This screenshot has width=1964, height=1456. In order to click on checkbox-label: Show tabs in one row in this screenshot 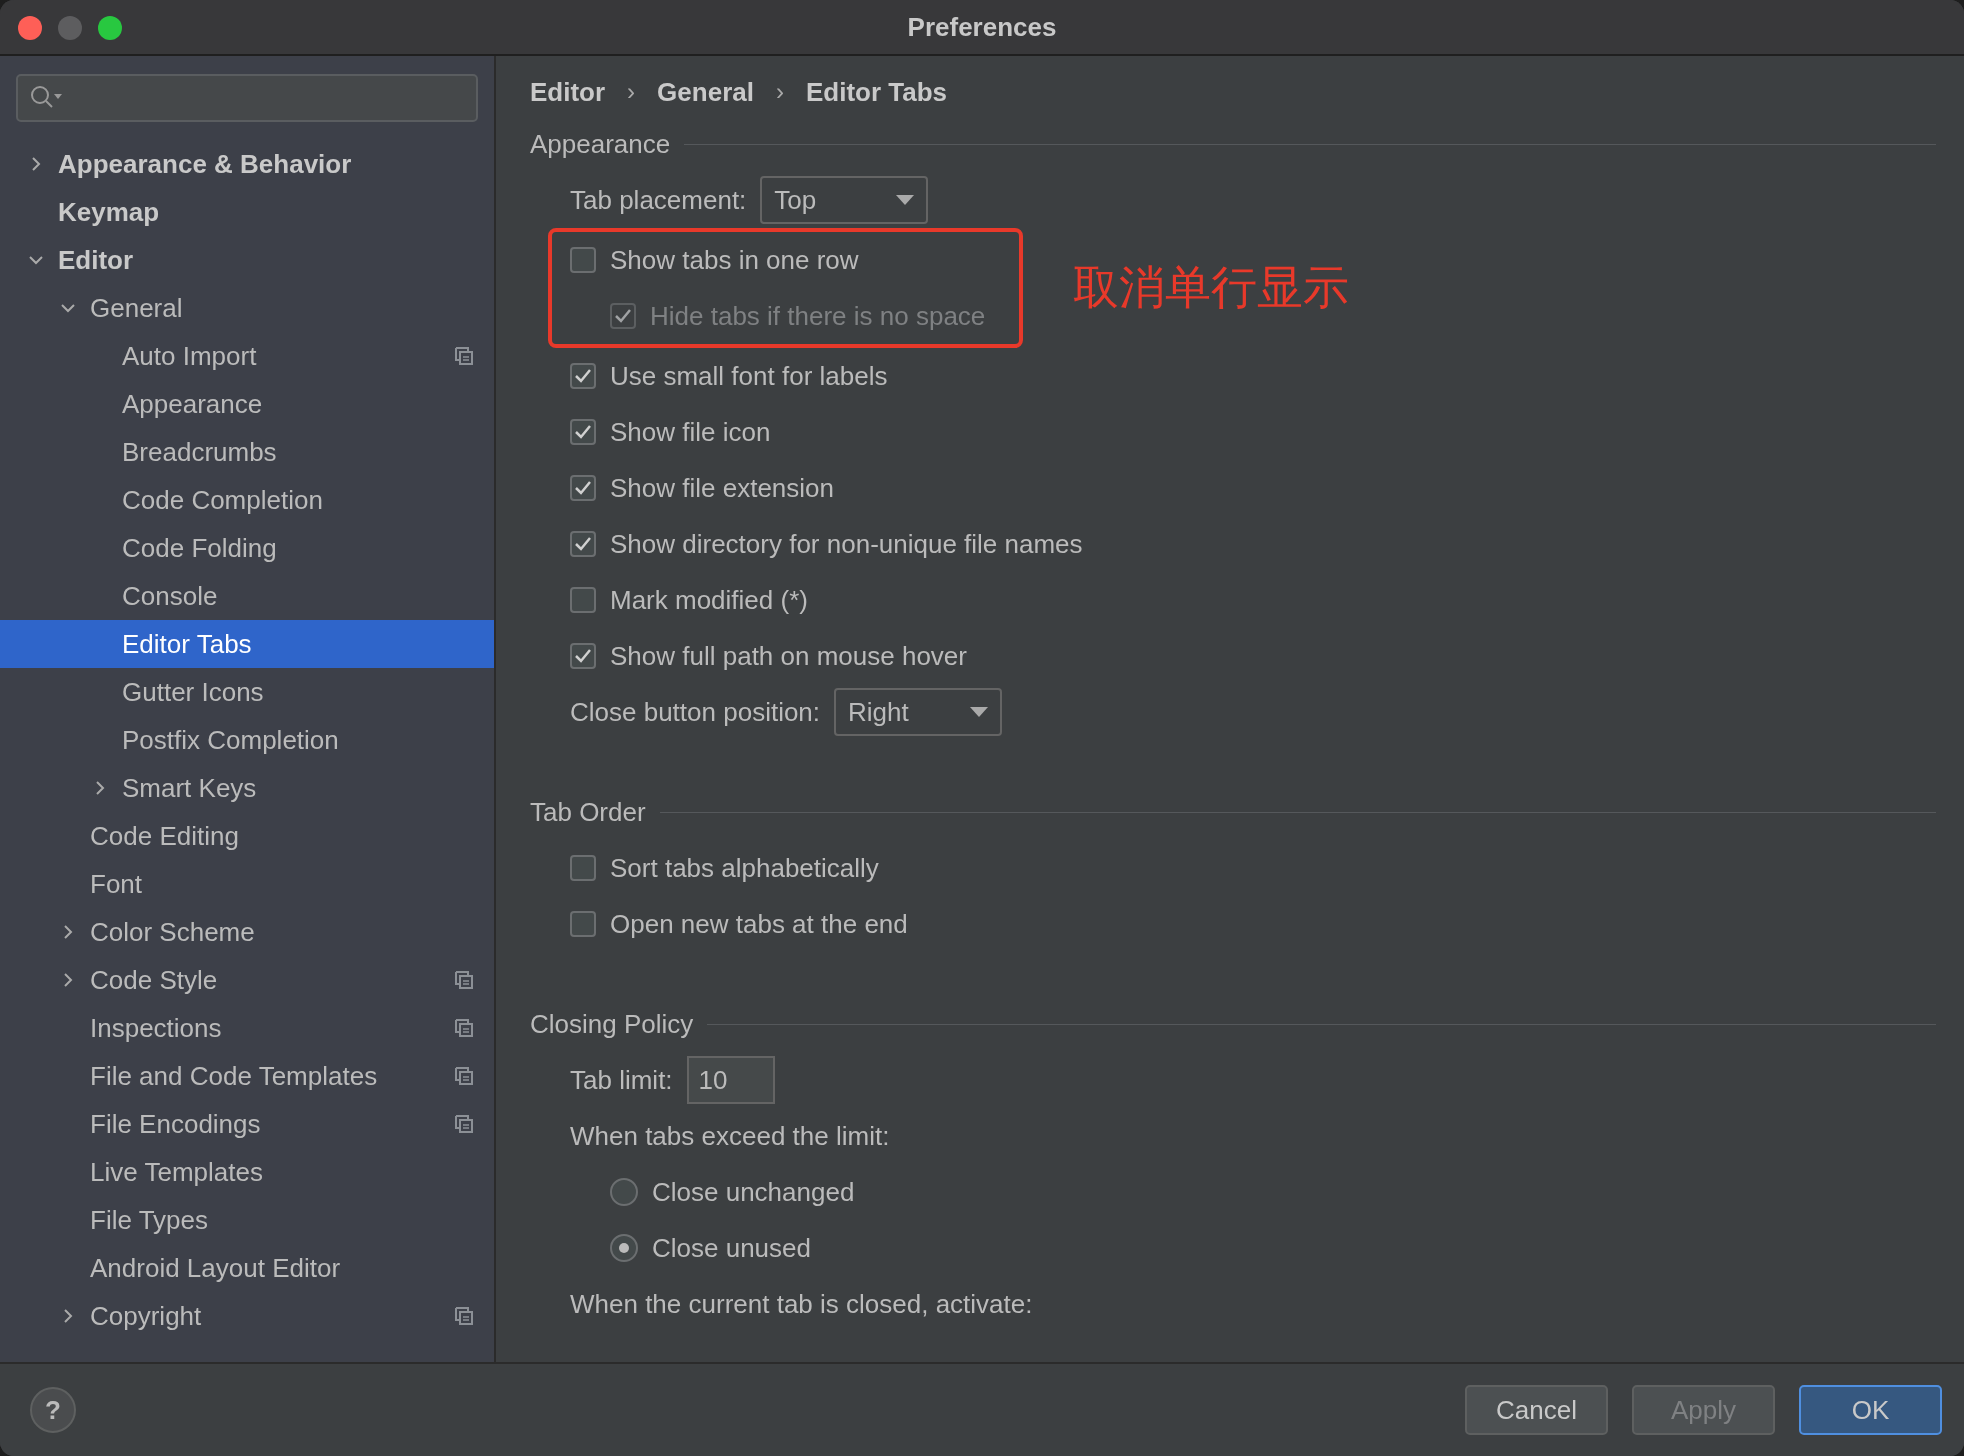, I will do `click(734, 260)`.